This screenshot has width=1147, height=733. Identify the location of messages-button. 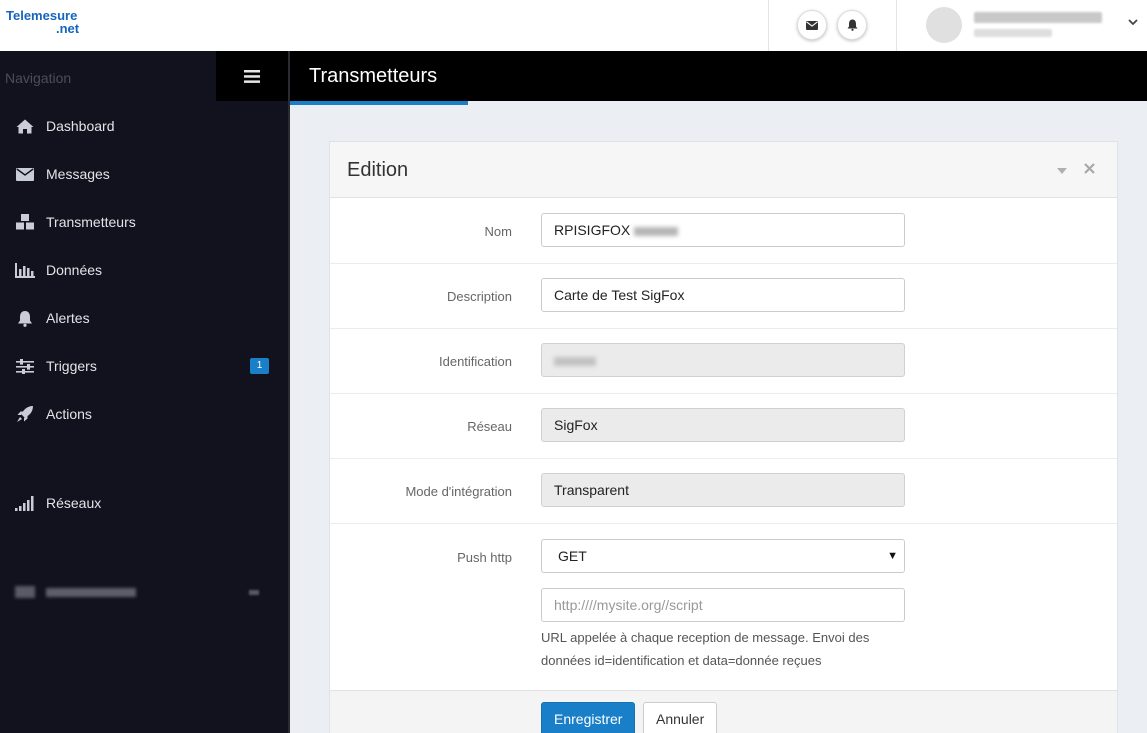
(812, 25).